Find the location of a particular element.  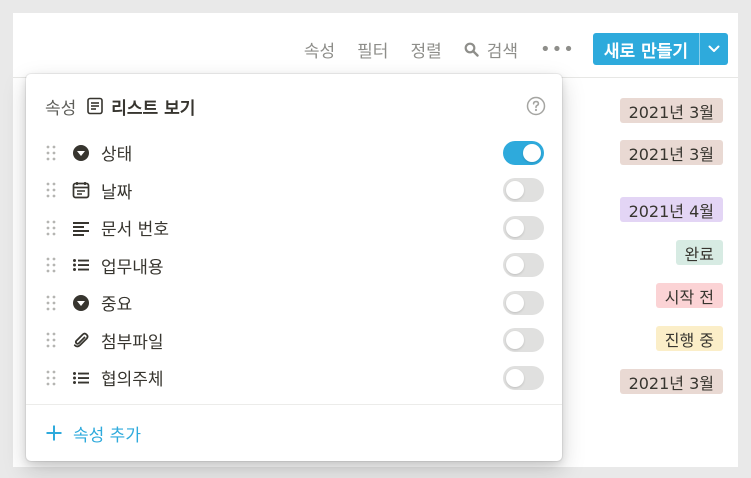

list-view-icon is located at coordinates (95, 106).